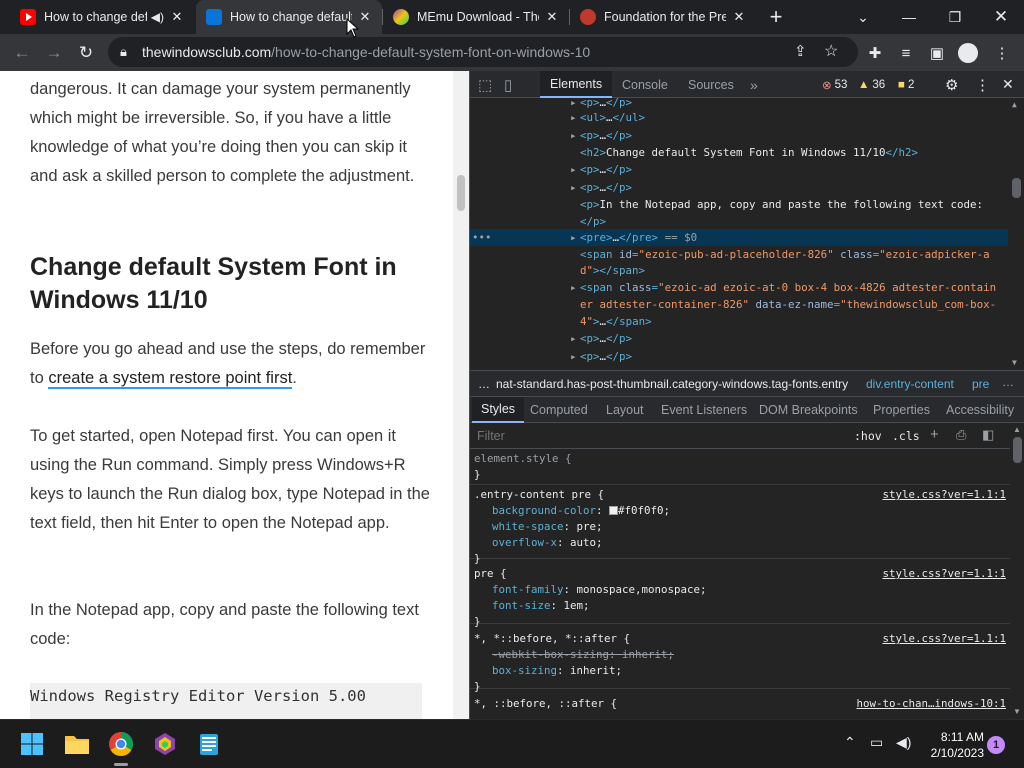 The height and width of the screenshot is (768, 1024). Describe the element at coordinates (906, 84) in the screenshot. I see `issue-count: ■ 2` at that location.